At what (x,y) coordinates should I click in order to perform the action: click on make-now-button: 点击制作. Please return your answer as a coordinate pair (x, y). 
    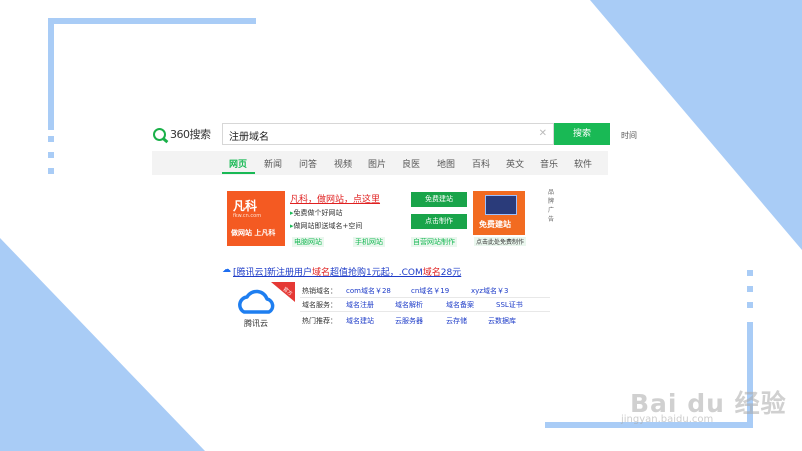
    Looking at the image, I should click on (439, 221).